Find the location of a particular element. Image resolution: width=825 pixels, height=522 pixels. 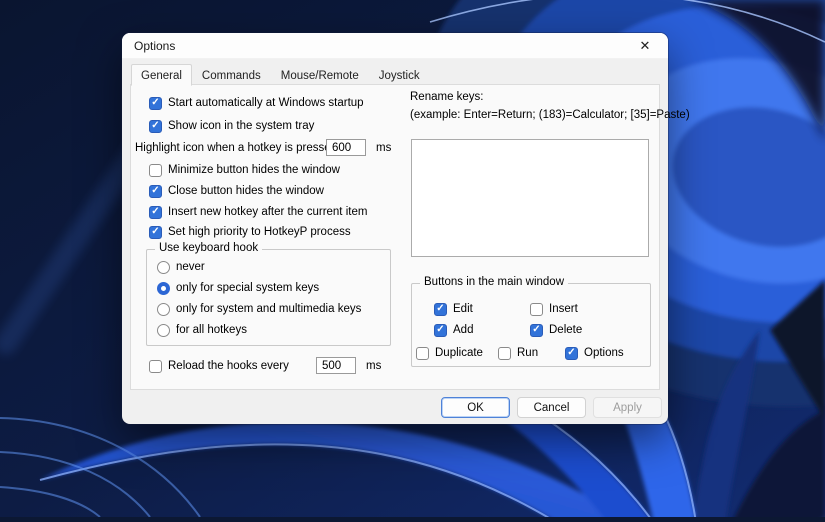

checkbox-btn-insert: Insert is located at coordinates (554, 309).